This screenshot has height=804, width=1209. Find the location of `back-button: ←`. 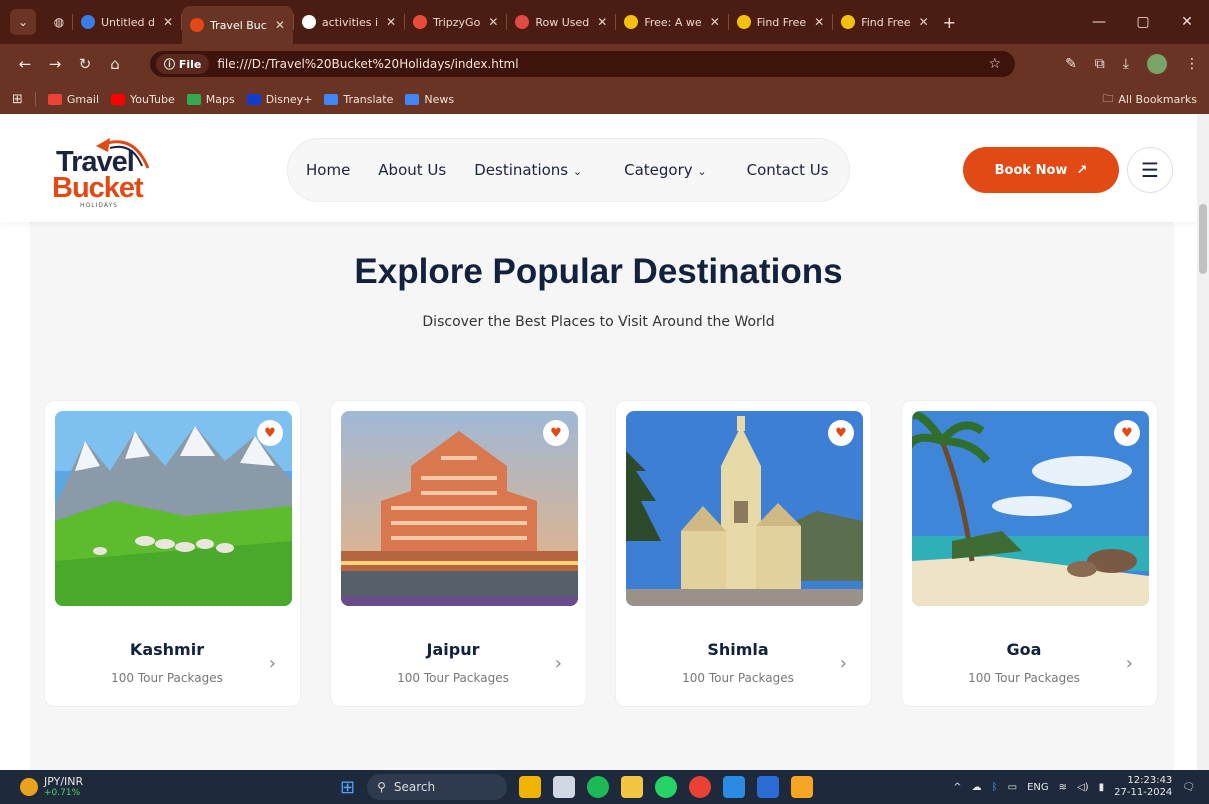

back-button: ← is located at coordinates (25, 64).